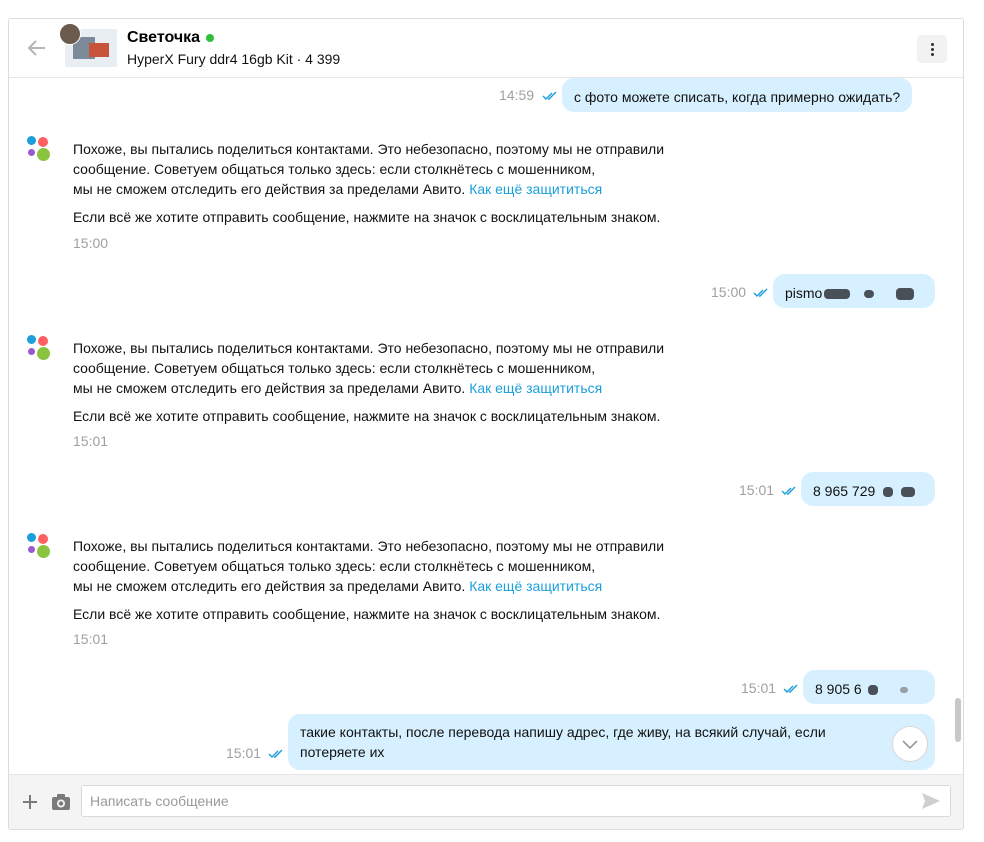  I want to click on scroll-down-button, so click(910, 744).